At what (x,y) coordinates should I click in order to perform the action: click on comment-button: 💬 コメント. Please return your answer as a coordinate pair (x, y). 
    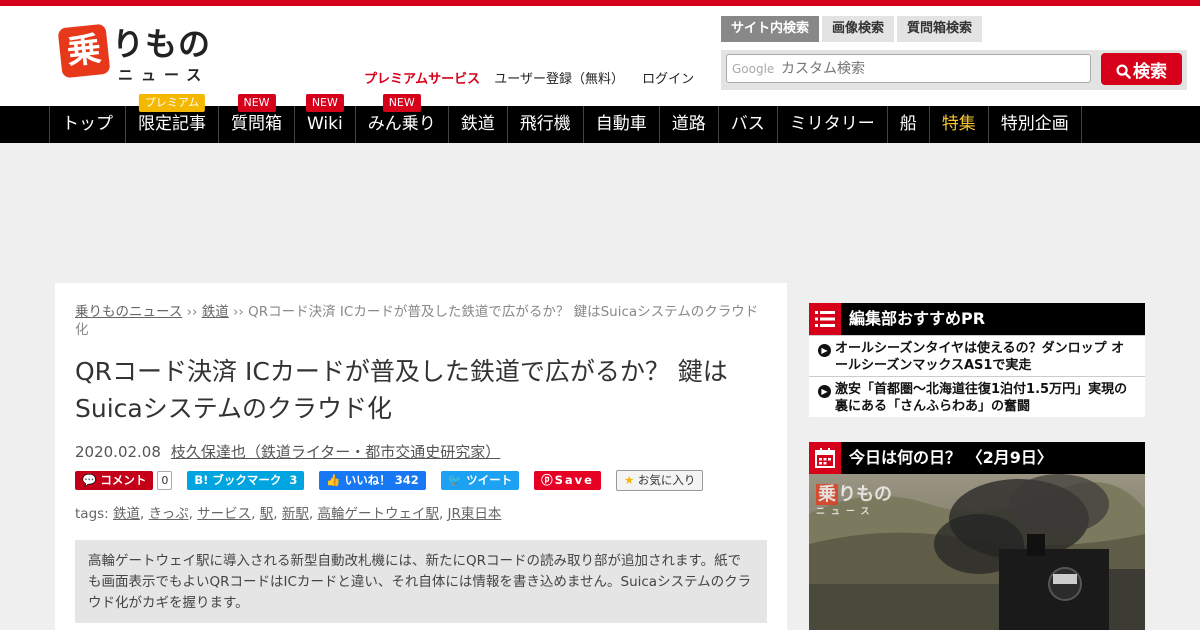
    Looking at the image, I should click on (114, 480).